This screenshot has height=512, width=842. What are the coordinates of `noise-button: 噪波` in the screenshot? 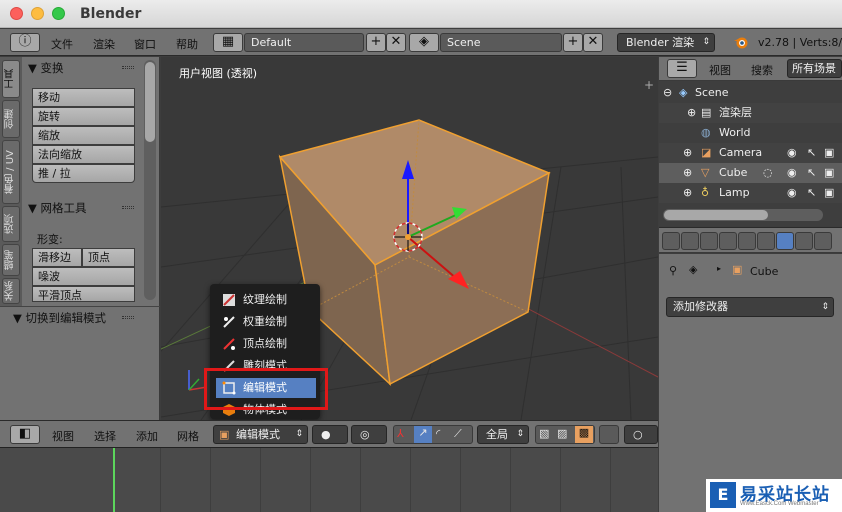 It's located at (83, 276).